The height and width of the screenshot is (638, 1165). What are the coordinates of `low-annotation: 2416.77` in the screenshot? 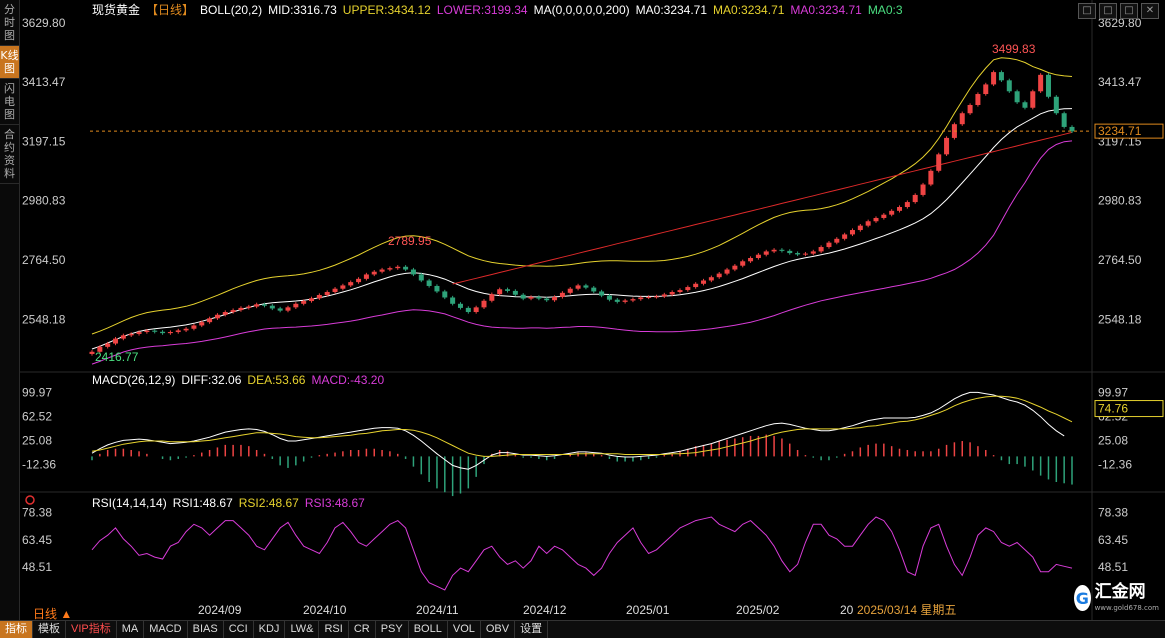 It's located at (117, 357).